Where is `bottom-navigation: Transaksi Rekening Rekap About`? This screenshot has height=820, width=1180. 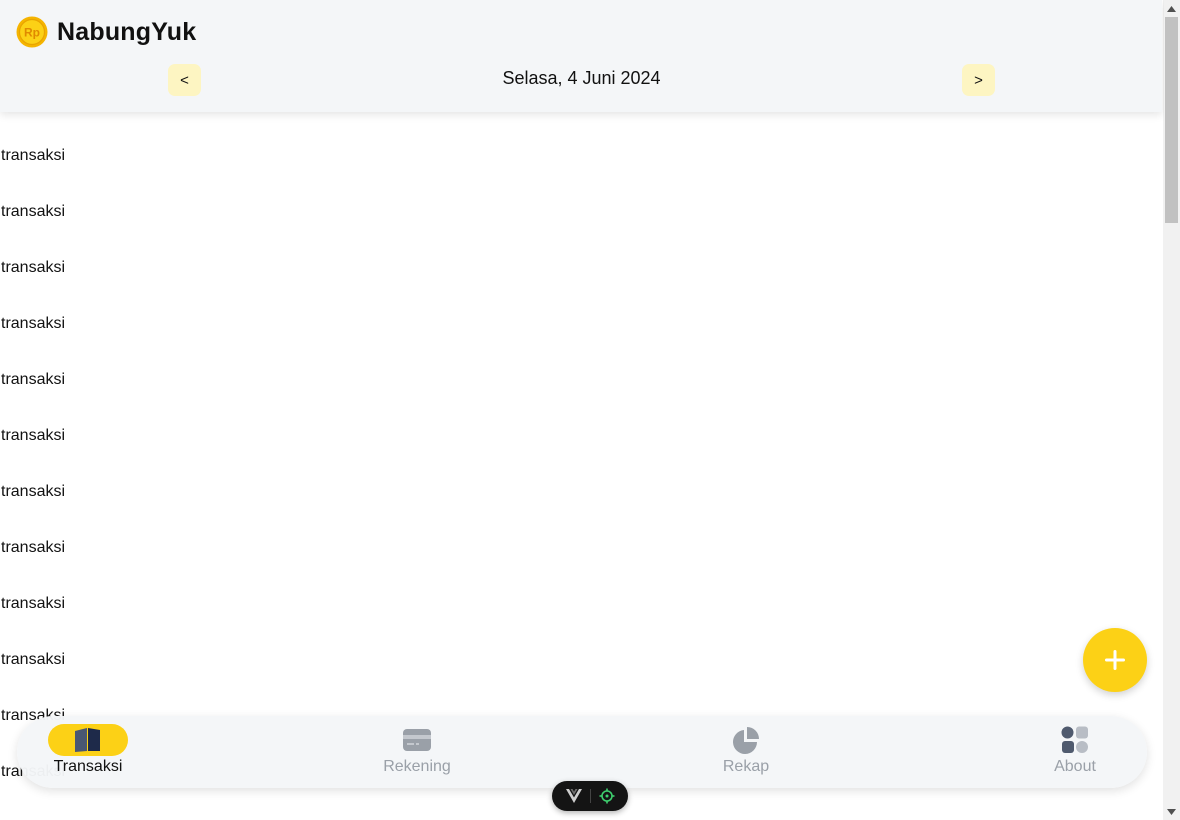
bottom-navigation: Transaksi Rekening Rekap About is located at coordinates (582, 752).